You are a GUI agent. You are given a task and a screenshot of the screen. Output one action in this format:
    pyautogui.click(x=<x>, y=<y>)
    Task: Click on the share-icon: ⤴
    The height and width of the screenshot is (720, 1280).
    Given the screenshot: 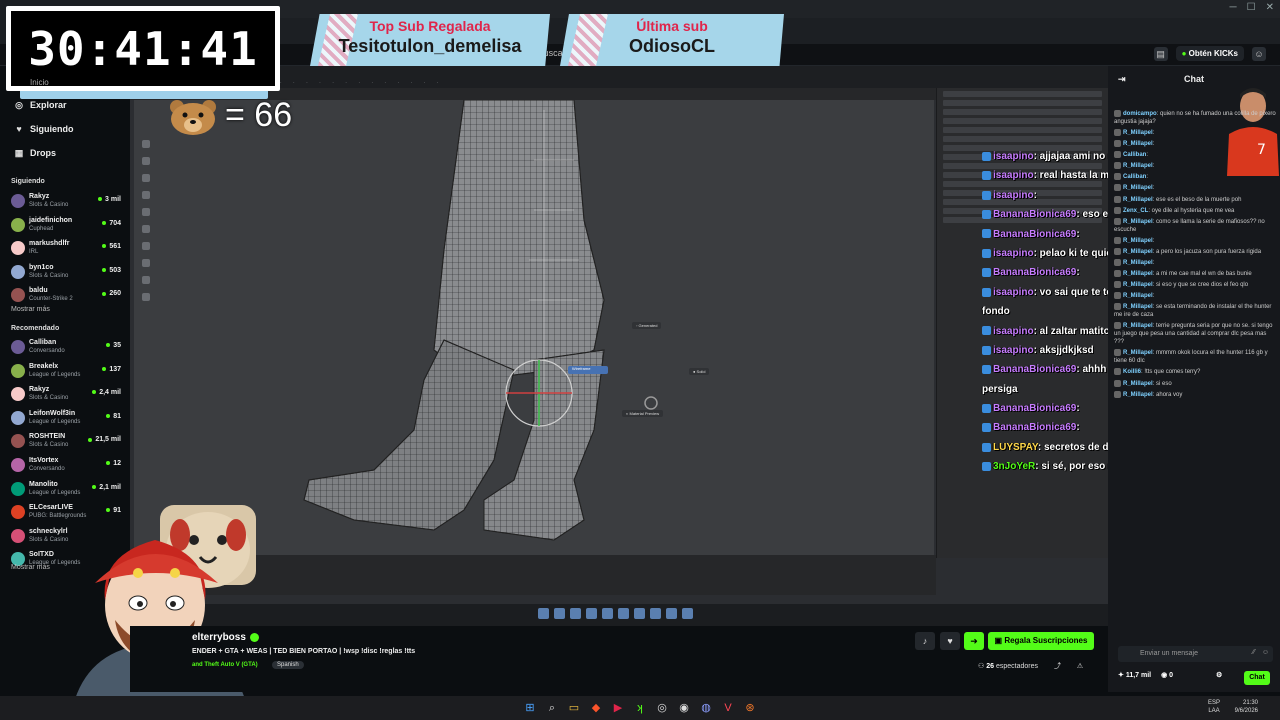 What is the action you would take?
    pyautogui.click(x=1057, y=666)
    